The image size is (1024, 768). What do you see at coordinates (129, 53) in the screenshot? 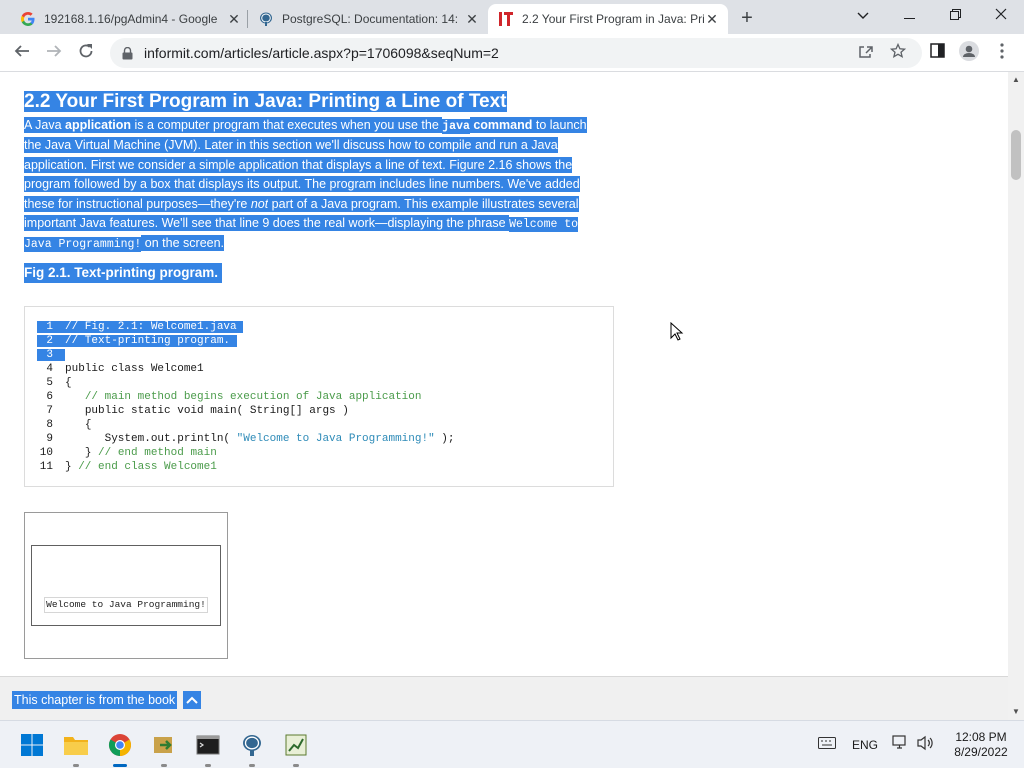
I see `lock-icon` at bounding box center [129, 53].